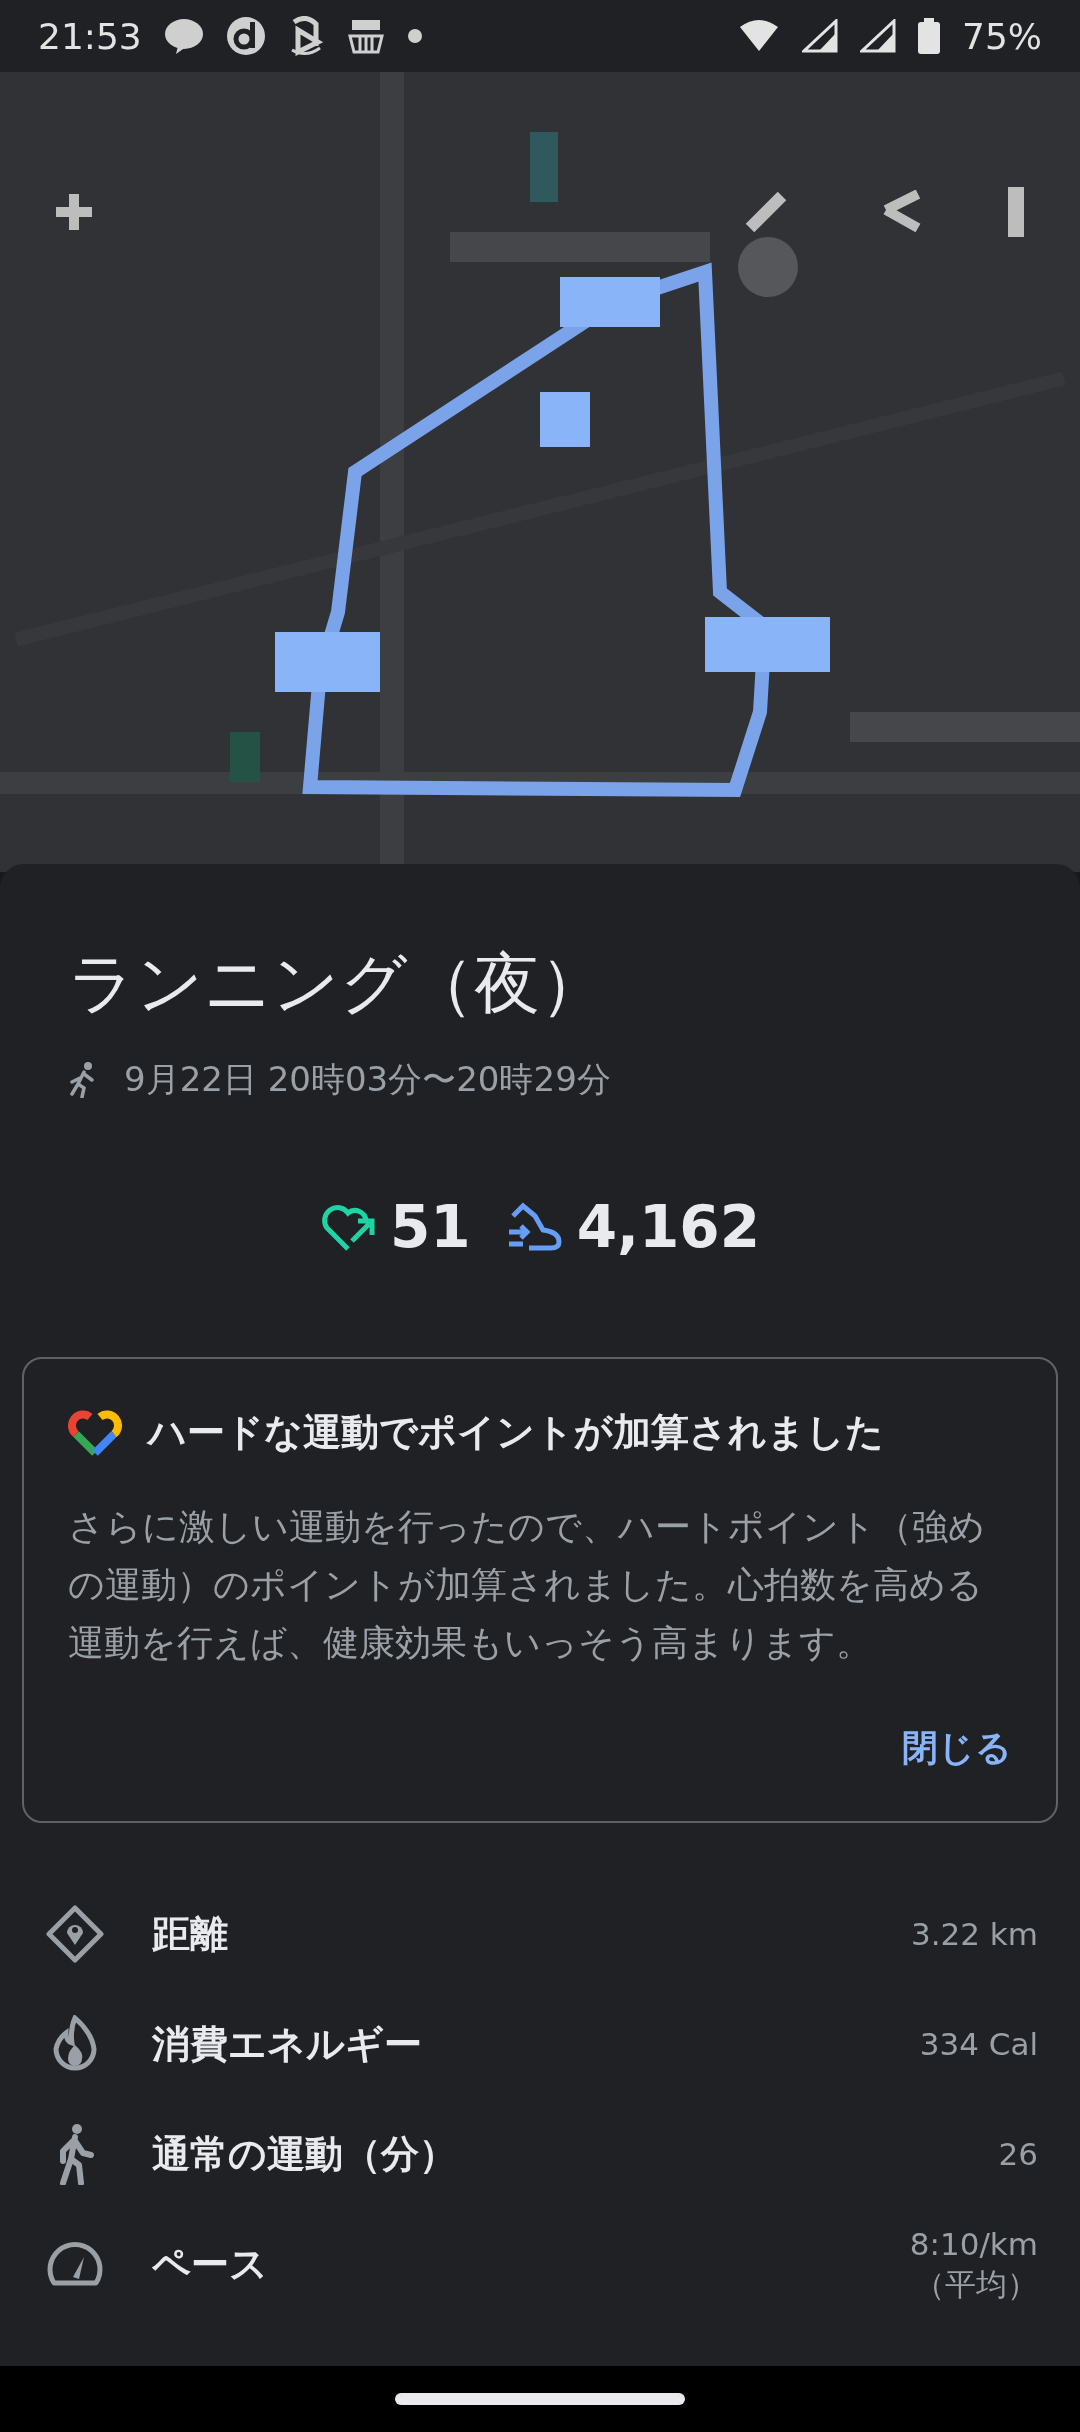  What do you see at coordinates (95, 1432) in the screenshot?
I see `colorful-heart-icon` at bounding box center [95, 1432].